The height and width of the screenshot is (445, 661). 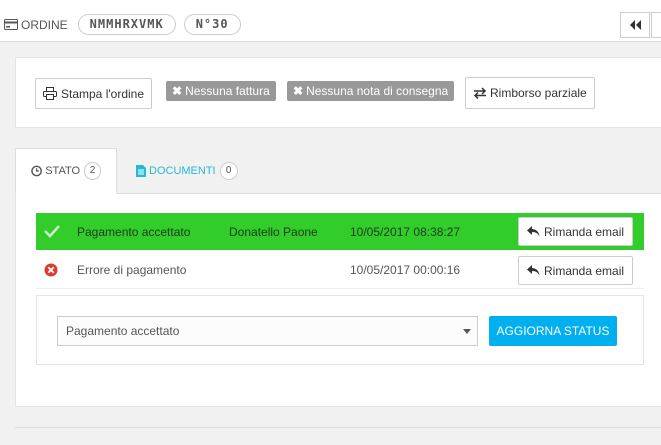 I want to click on status-update-form: Pagamento accettato AGGIORNA STATUS, so click(x=340, y=330).